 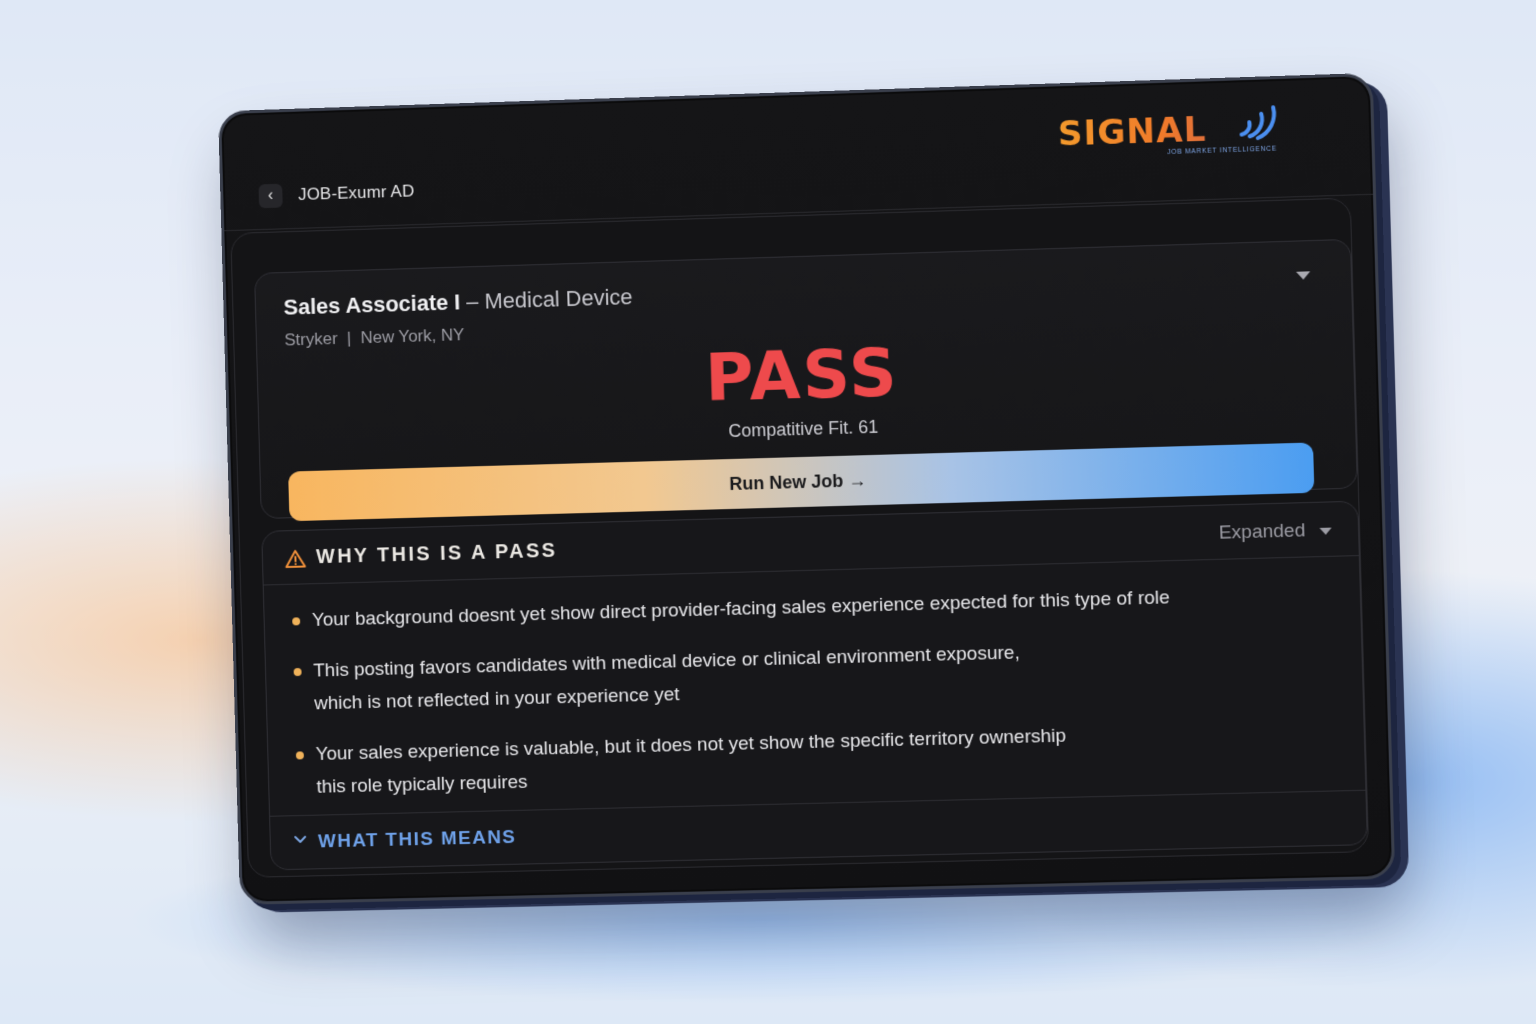 I want to click on job-location: New York, NY, so click(x=412, y=336).